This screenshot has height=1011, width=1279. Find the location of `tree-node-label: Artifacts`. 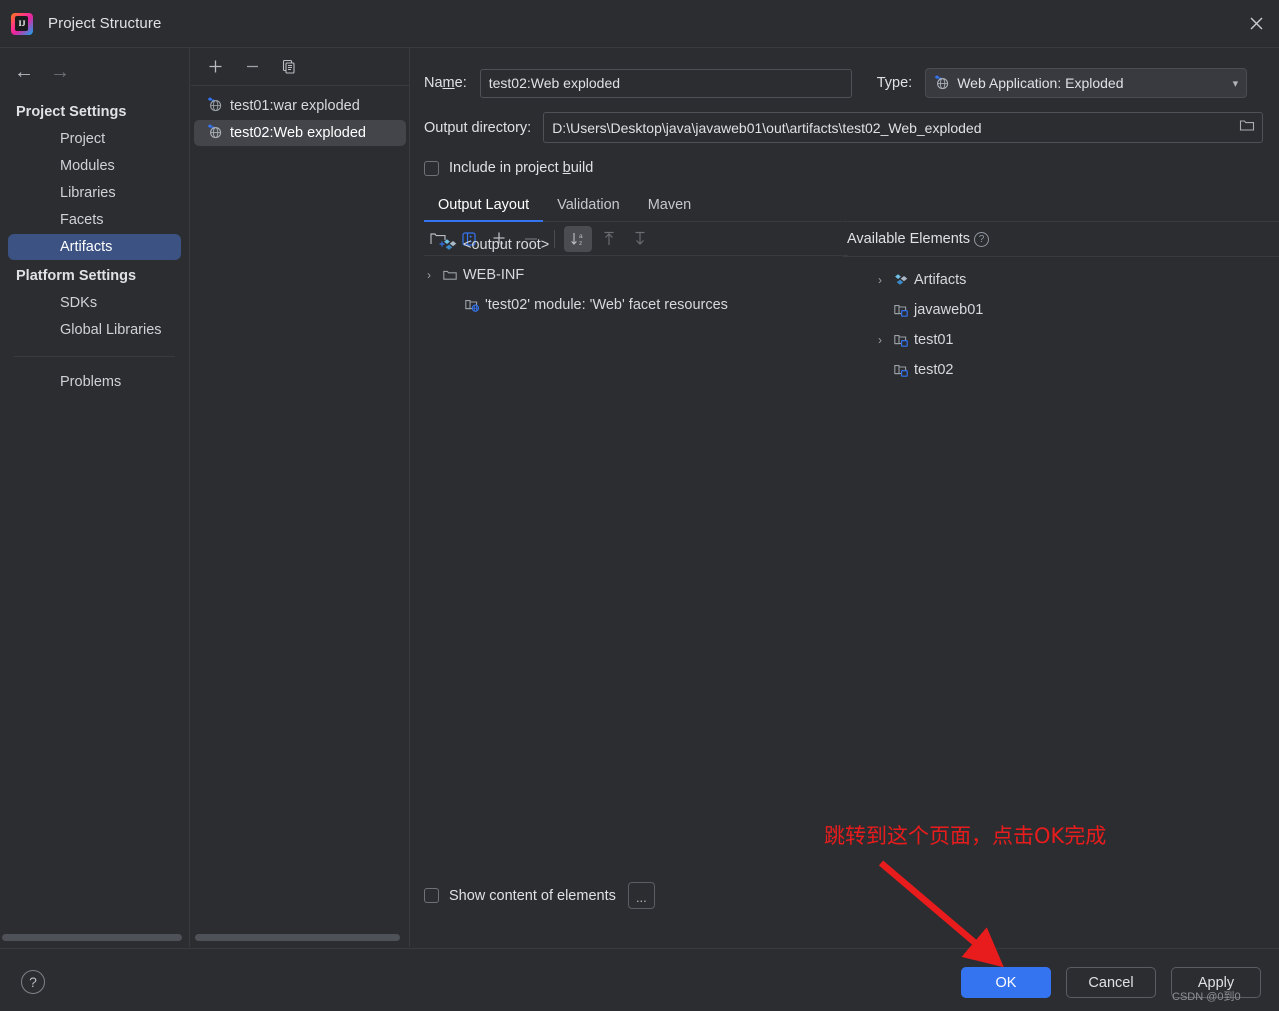

tree-node-label: Artifacts is located at coordinates (940, 280).